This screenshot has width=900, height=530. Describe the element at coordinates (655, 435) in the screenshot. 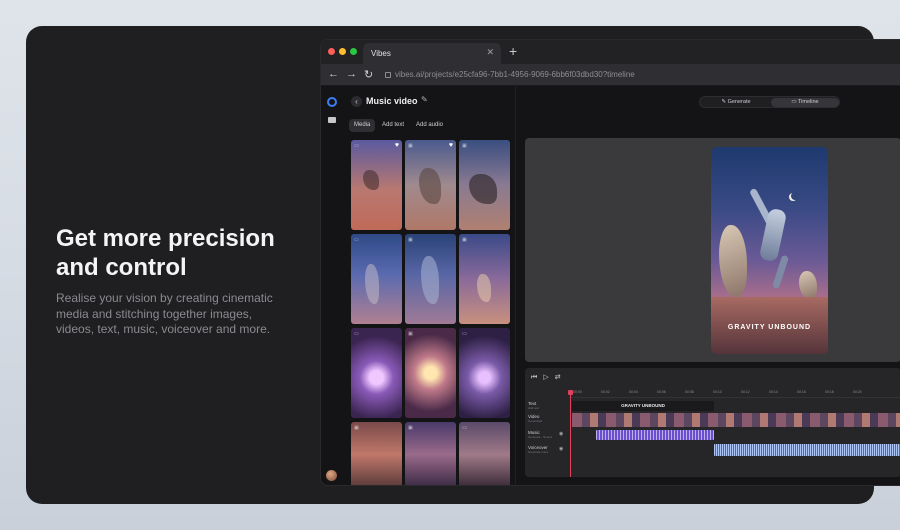

I see `music-clip` at that location.